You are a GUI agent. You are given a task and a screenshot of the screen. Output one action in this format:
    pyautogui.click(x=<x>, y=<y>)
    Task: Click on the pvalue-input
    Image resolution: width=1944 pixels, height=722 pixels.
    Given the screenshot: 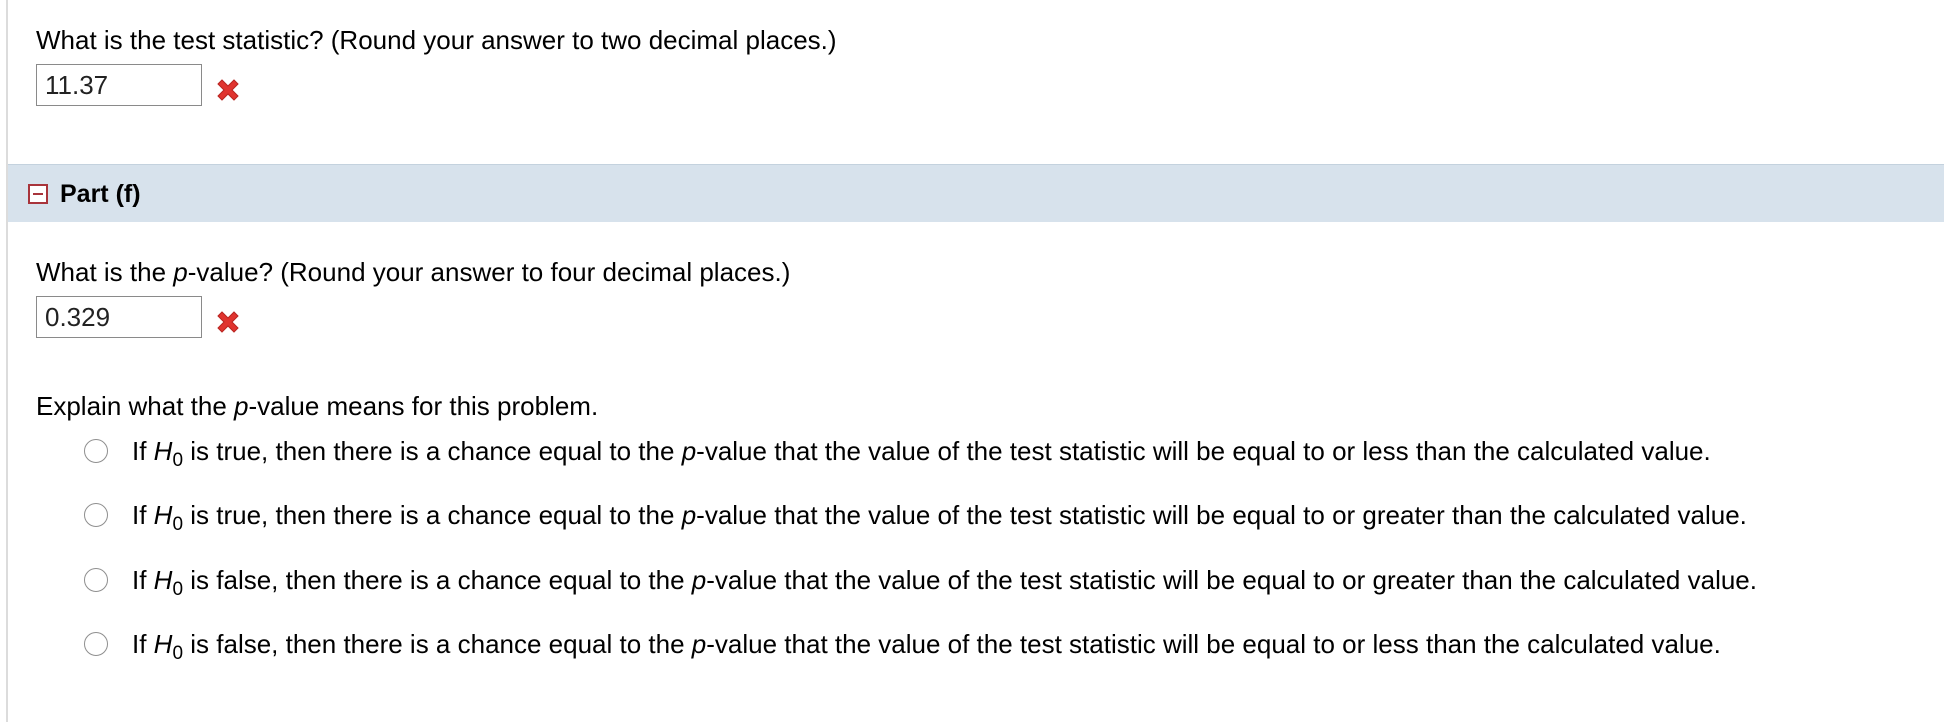 What is the action you would take?
    pyautogui.click(x=119, y=317)
    